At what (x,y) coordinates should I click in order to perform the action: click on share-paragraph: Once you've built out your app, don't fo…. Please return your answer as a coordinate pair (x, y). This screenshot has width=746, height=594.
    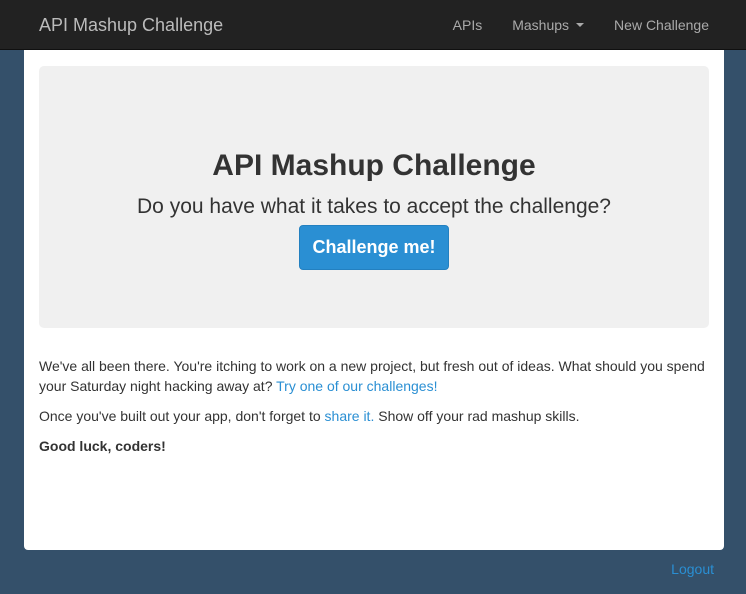
    Looking at the image, I should click on (374, 416).